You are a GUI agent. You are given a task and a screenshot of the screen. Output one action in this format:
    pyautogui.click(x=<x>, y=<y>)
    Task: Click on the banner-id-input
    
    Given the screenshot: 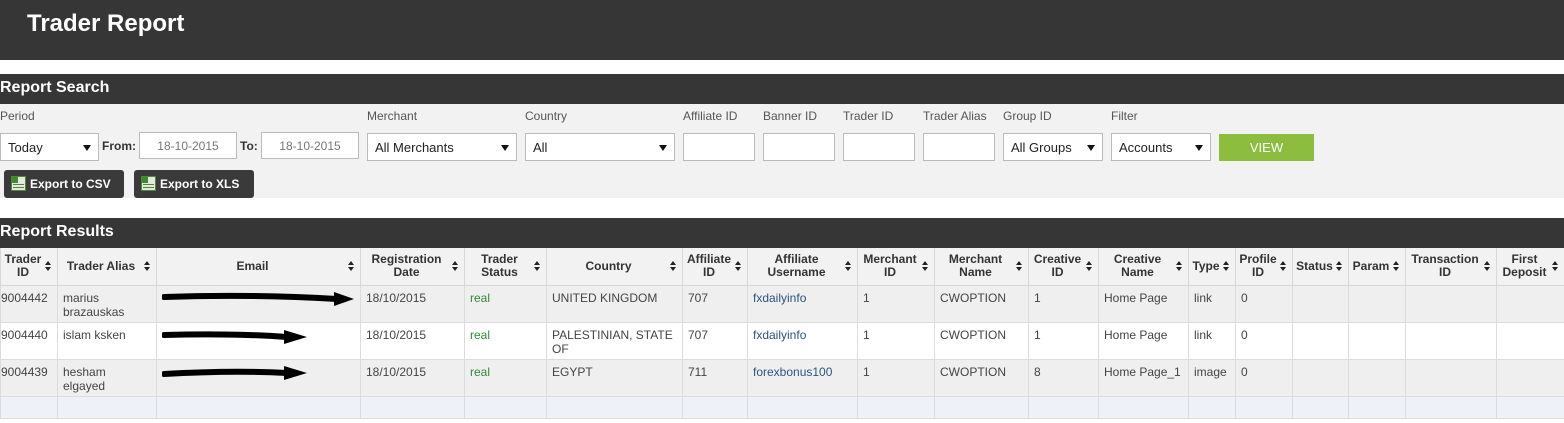 What is the action you would take?
    pyautogui.click(x=799, y=147)
    